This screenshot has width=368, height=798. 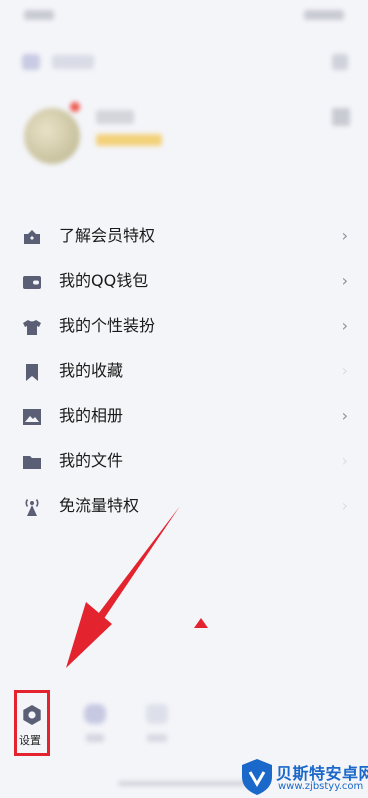 I want to click on profile-card, so click(x=184, y=136).